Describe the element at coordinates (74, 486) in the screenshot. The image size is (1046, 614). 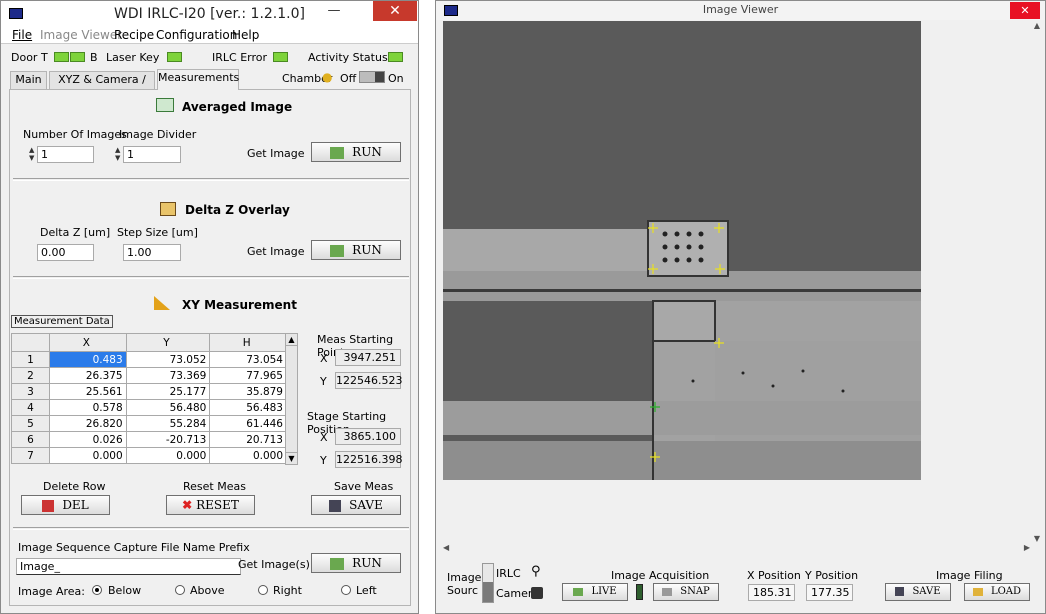
I see `delete-row-label: Delete Row` at that location.